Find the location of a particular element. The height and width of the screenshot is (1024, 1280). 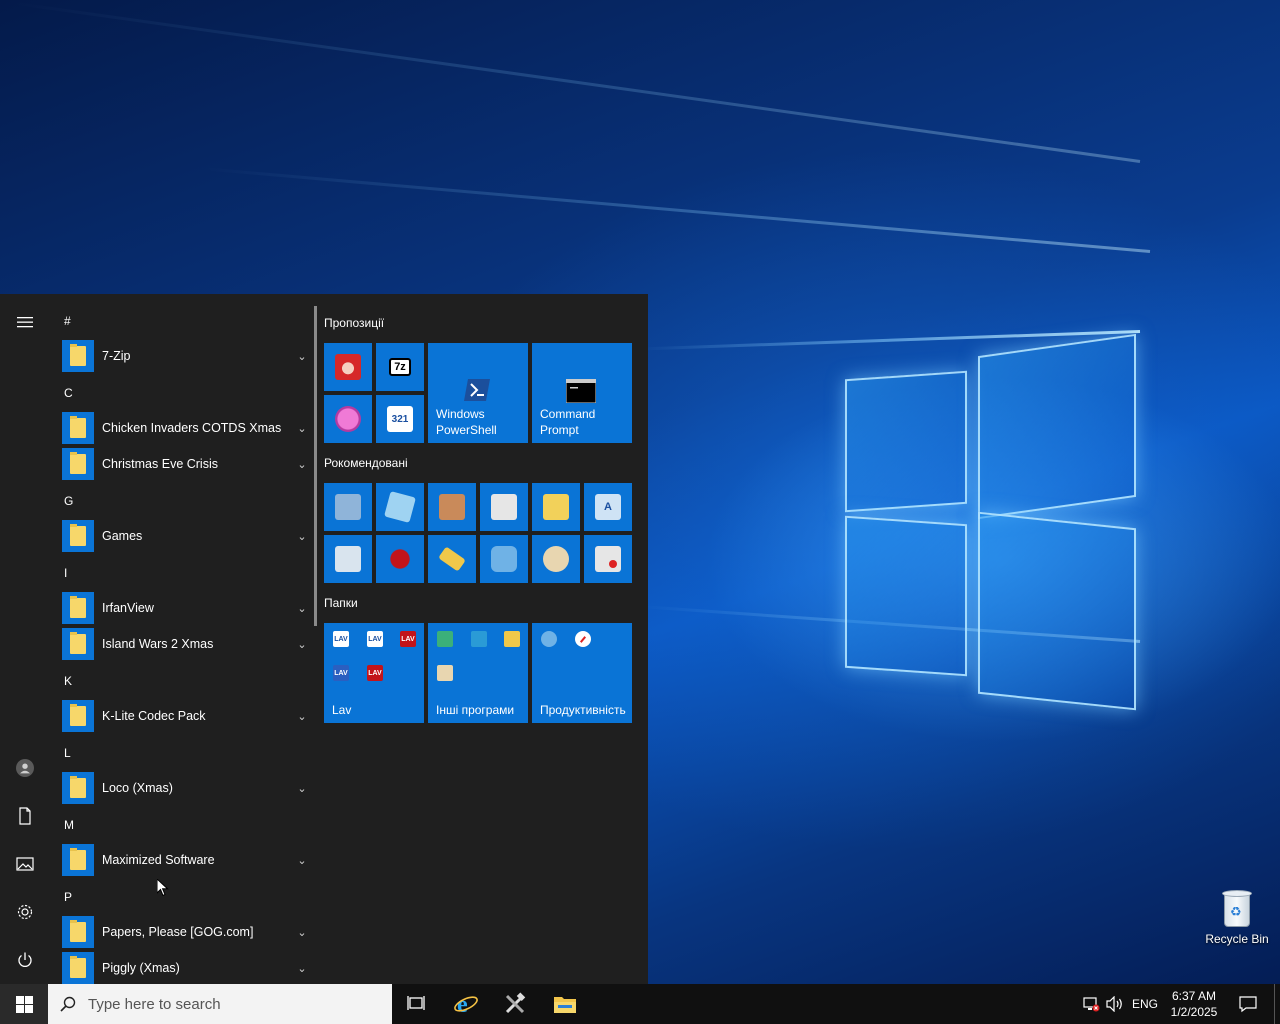

tile-pink-app is located at coordinates (348, 419).